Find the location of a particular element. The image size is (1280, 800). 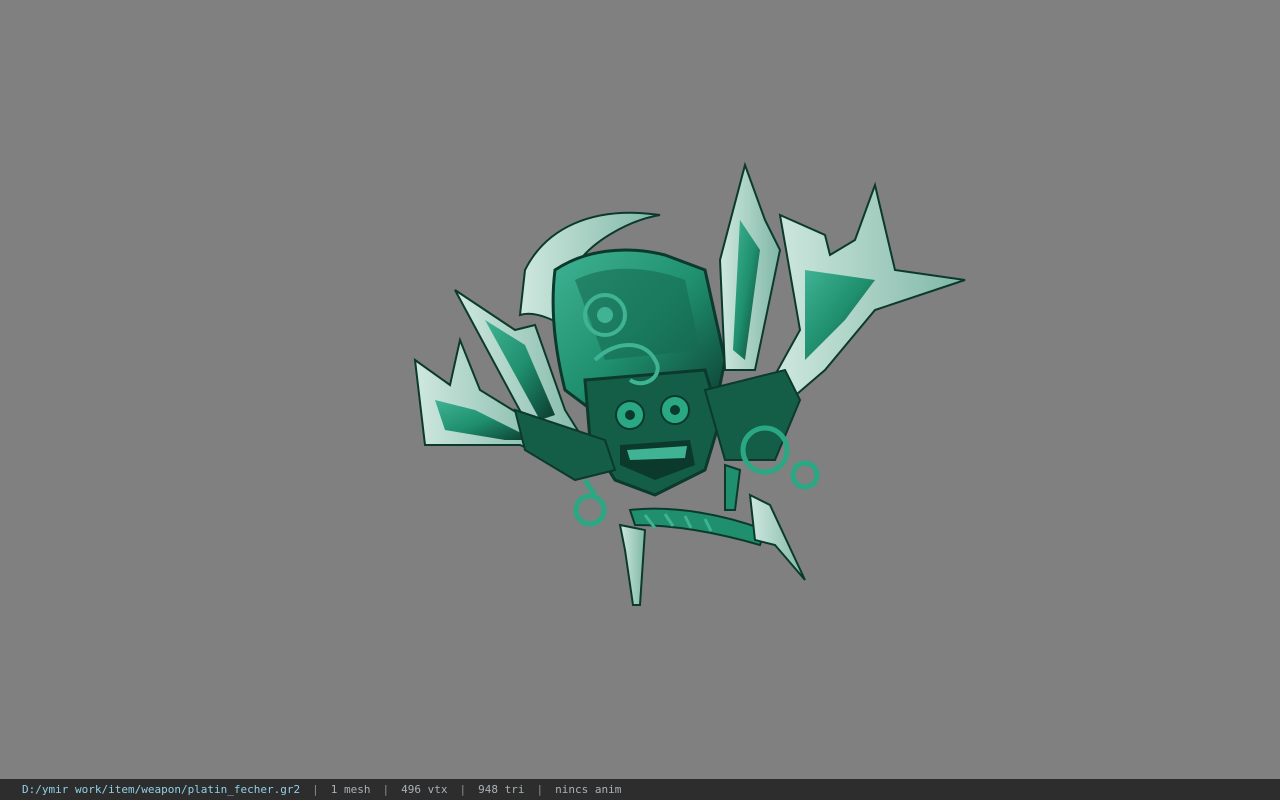

vertex-count-label: 496 vtx is located at coordinates (424, 789).